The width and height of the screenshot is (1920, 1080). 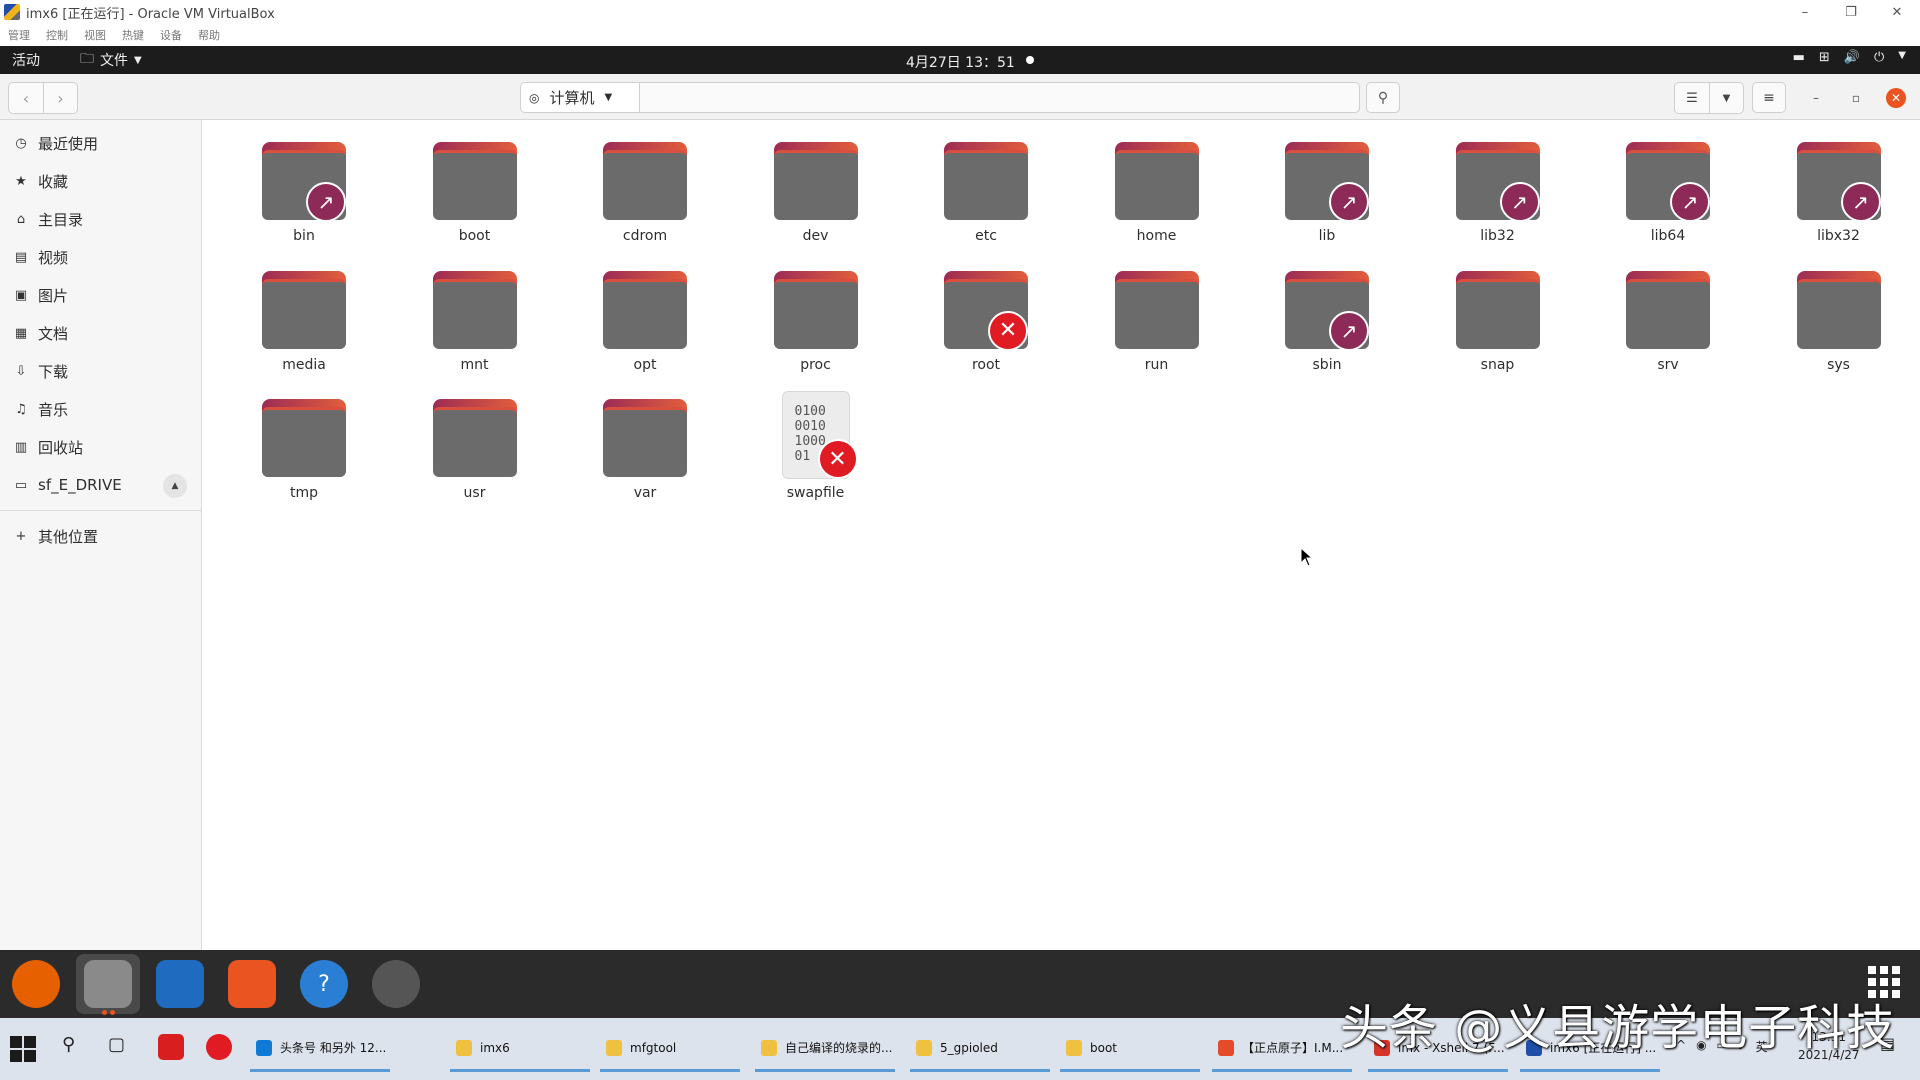 I want to click on system-tray: ▬ ⊞ 🔊 ⏻ ▼, so click(x=1849, y=57).